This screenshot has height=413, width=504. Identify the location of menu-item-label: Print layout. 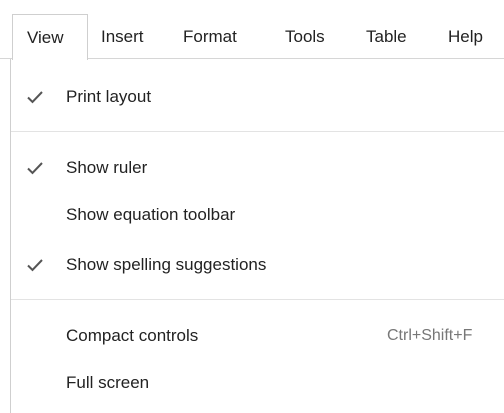
(109, 96).